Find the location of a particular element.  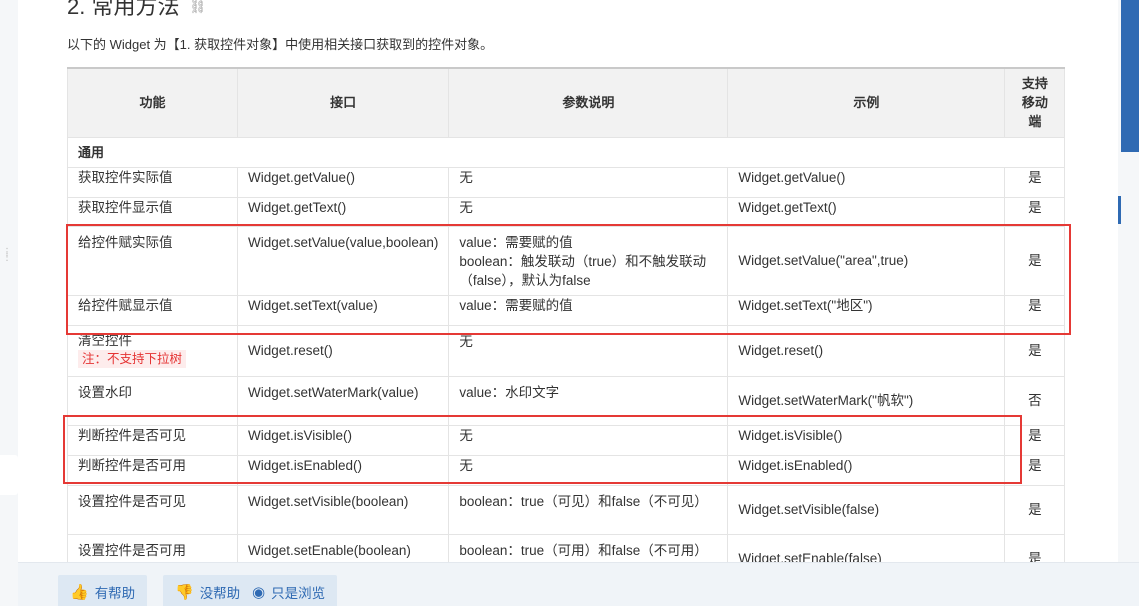

cell-func: 给控件赋实际值 is located at coordinates (152, 260).